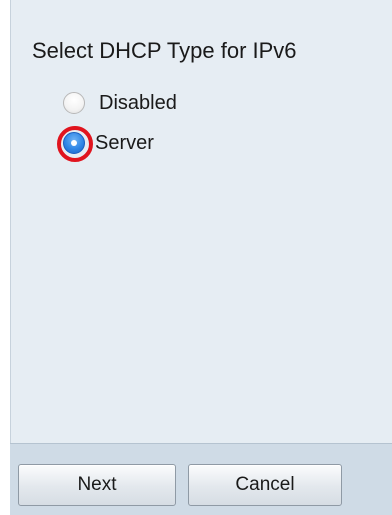 The width and height of the screenshot is (392, 515). Describe the element at coordinates (74, 103) in the screenshot. I see `radio-disabled` at that location.